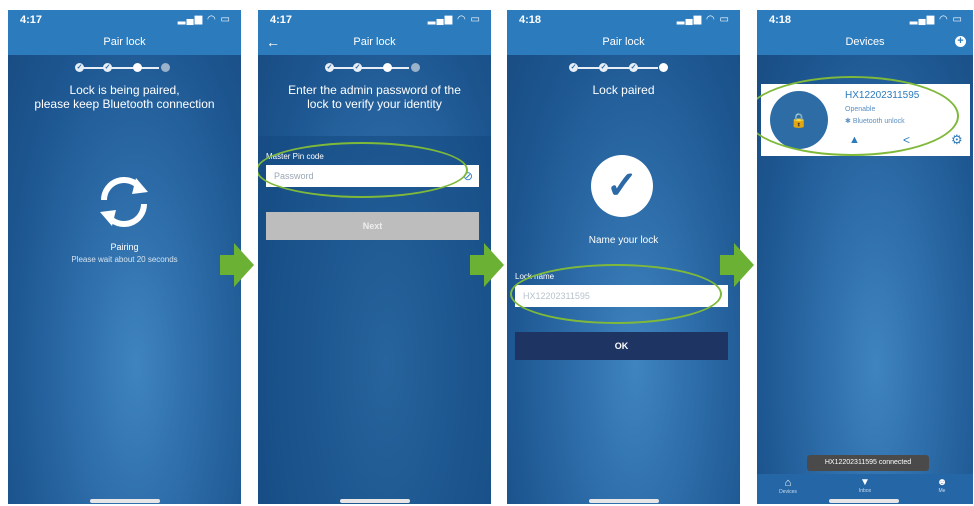  Describe the element at coordinates (623, 90) in the screenshot. I see `lock-paired-heading: Lock paired` at that location.